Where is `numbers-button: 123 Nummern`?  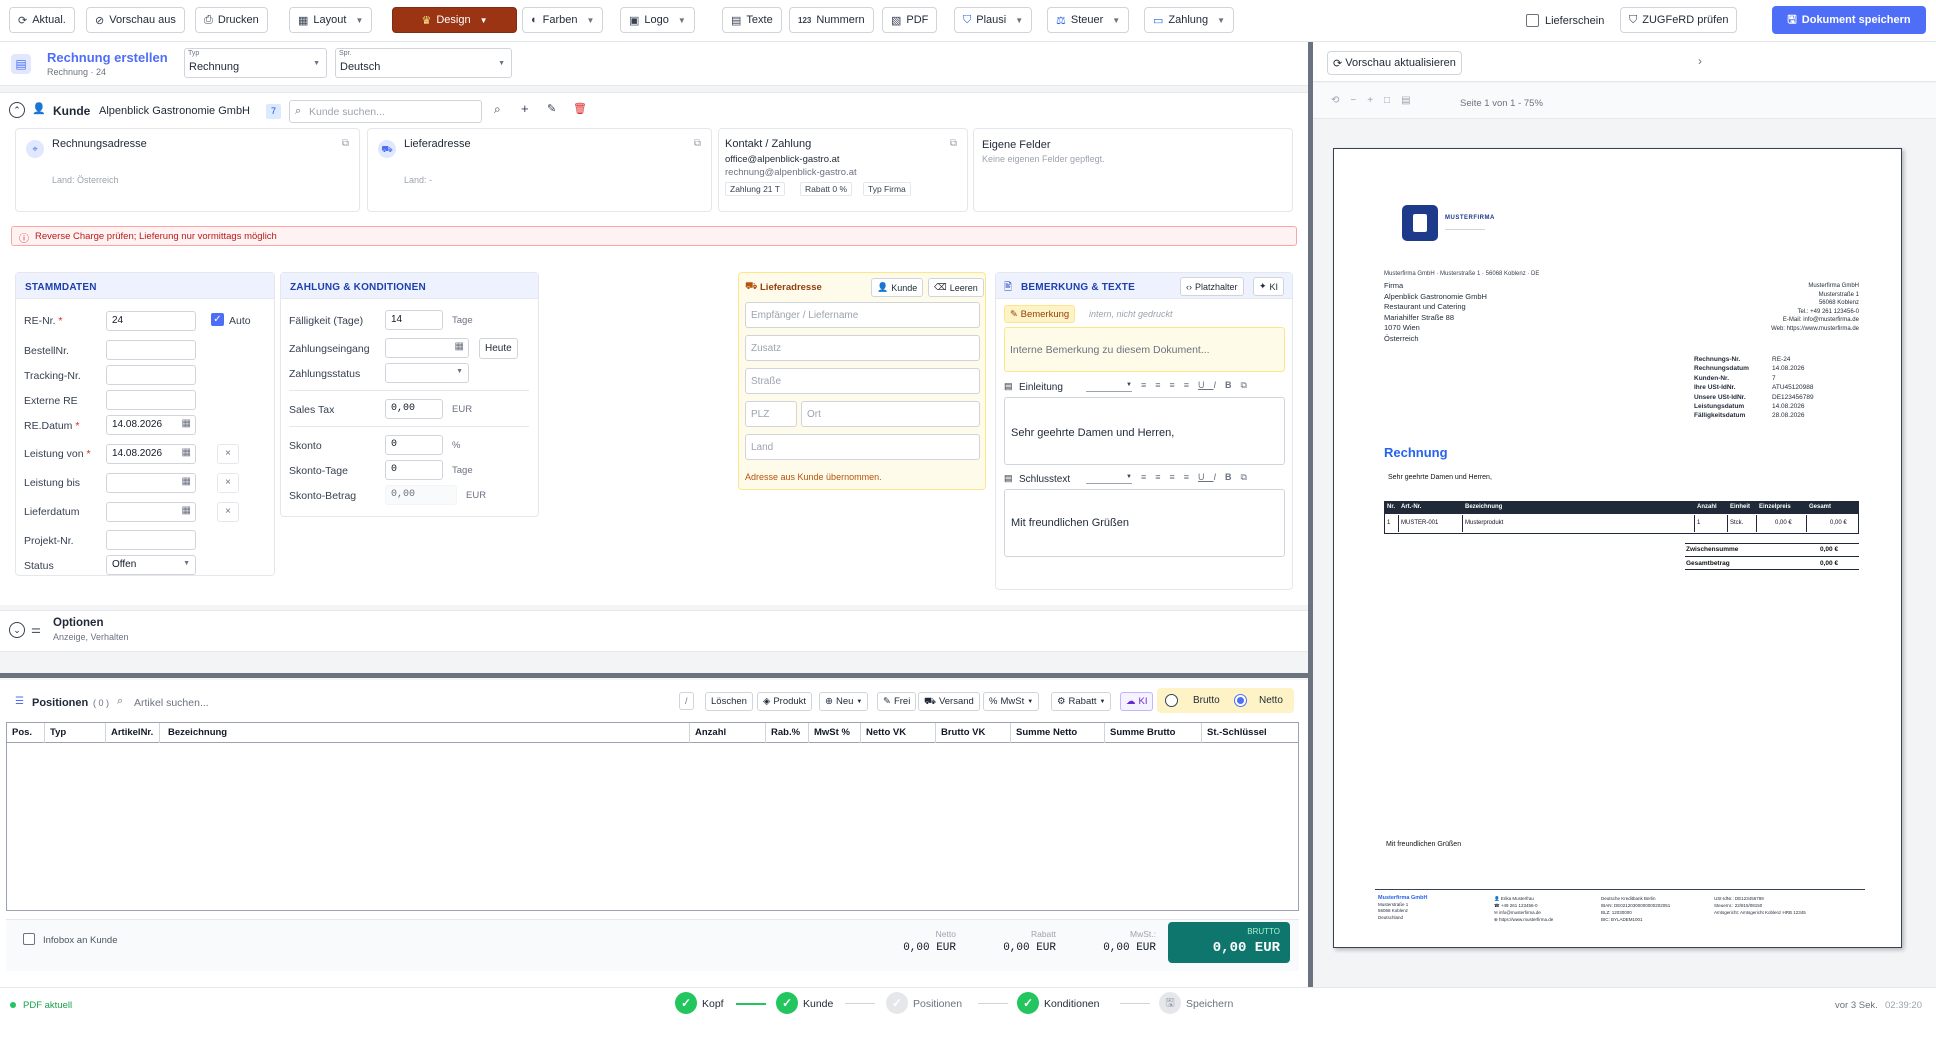 numbers-button: 123 Nummern is located at coordinates (831, 20).